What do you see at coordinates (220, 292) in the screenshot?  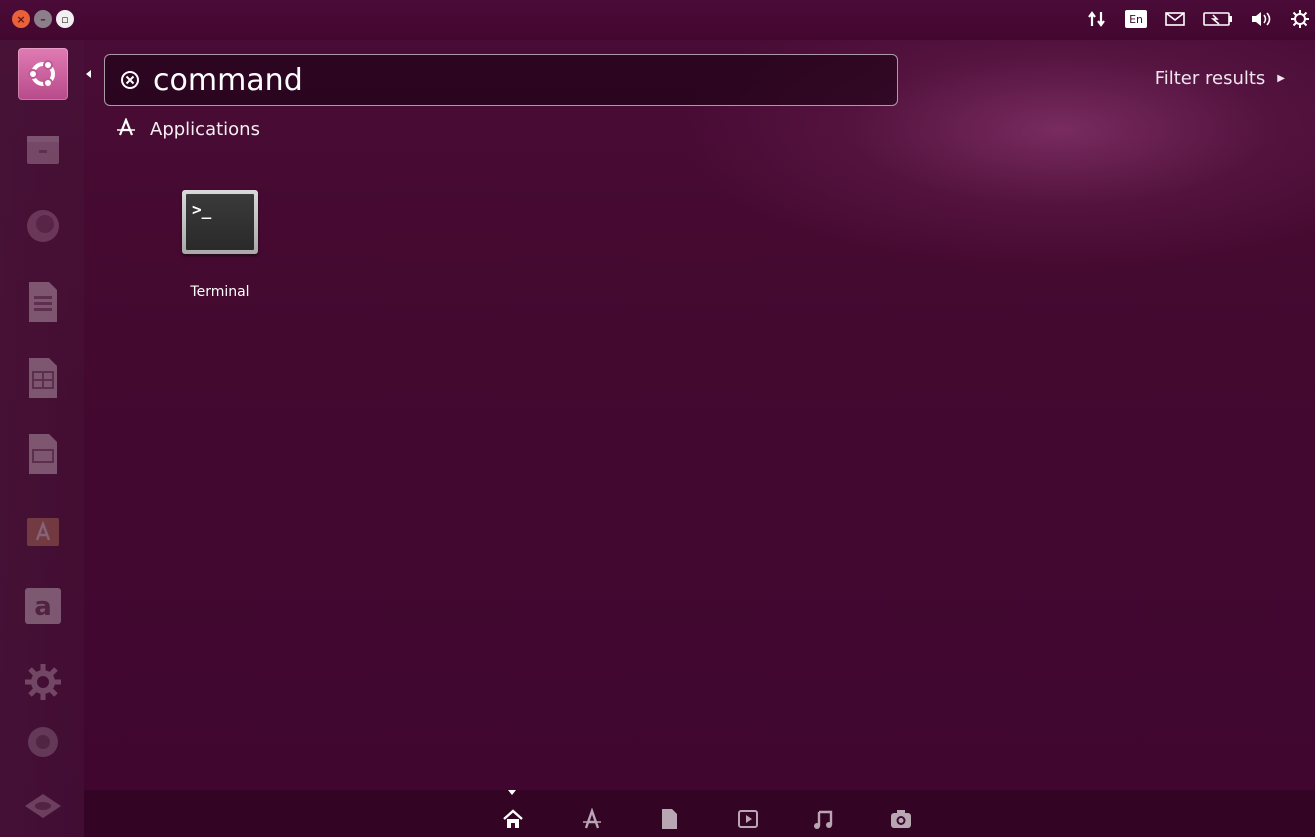 I see `result-label: Terminal` at bounding box center [220, 292].